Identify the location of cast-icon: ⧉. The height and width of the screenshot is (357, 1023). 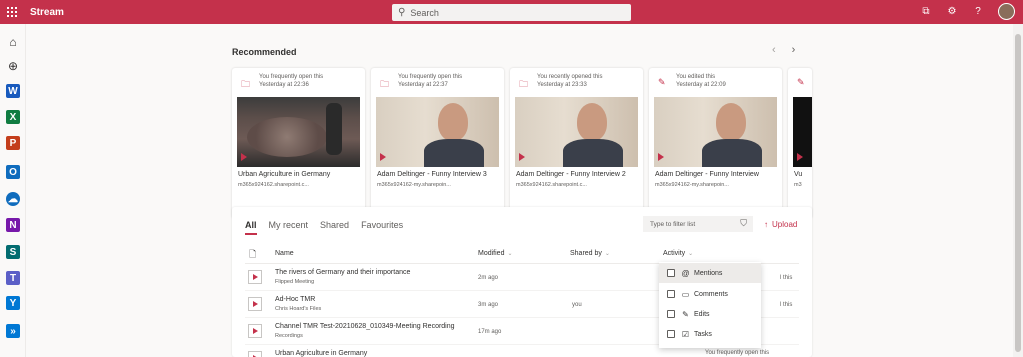
(926, 11).